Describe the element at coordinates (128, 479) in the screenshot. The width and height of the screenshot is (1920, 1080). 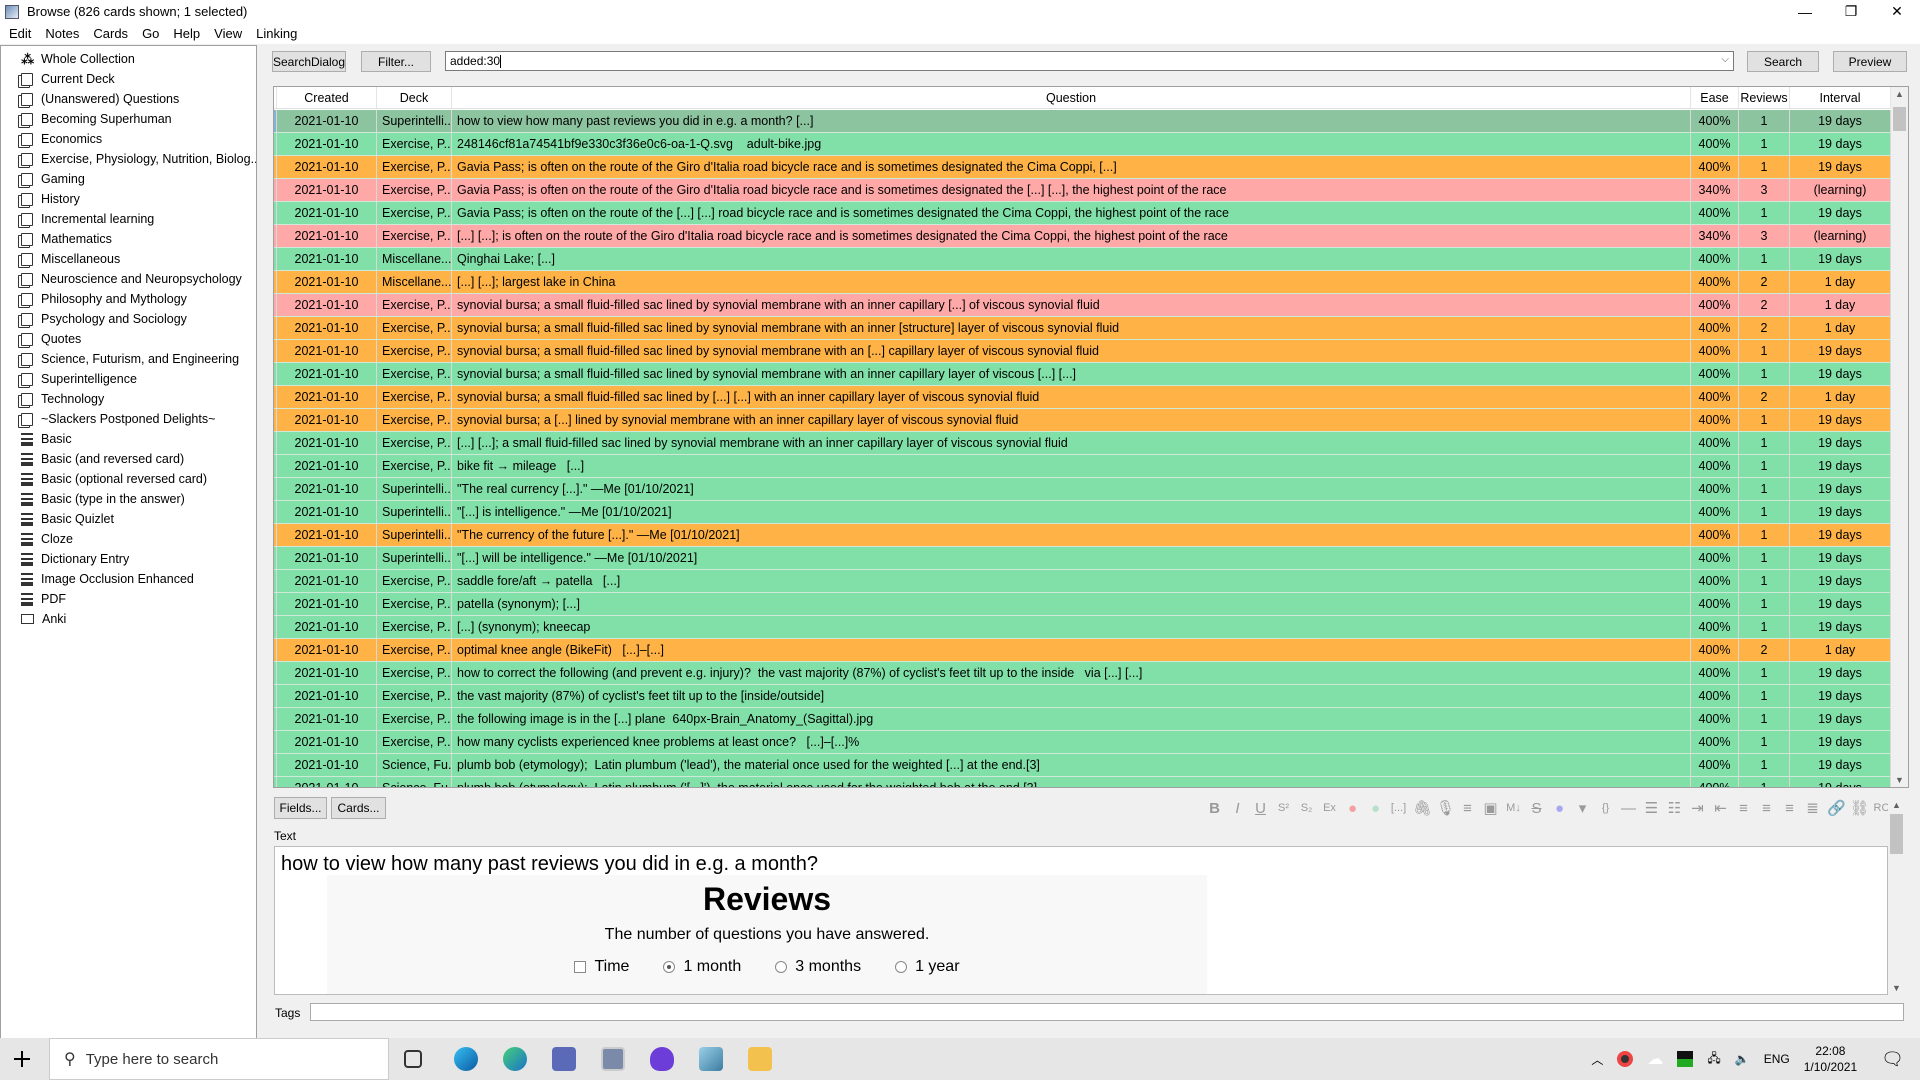
I see `sidebar-item: Basic (optional reversed card)` at that location.